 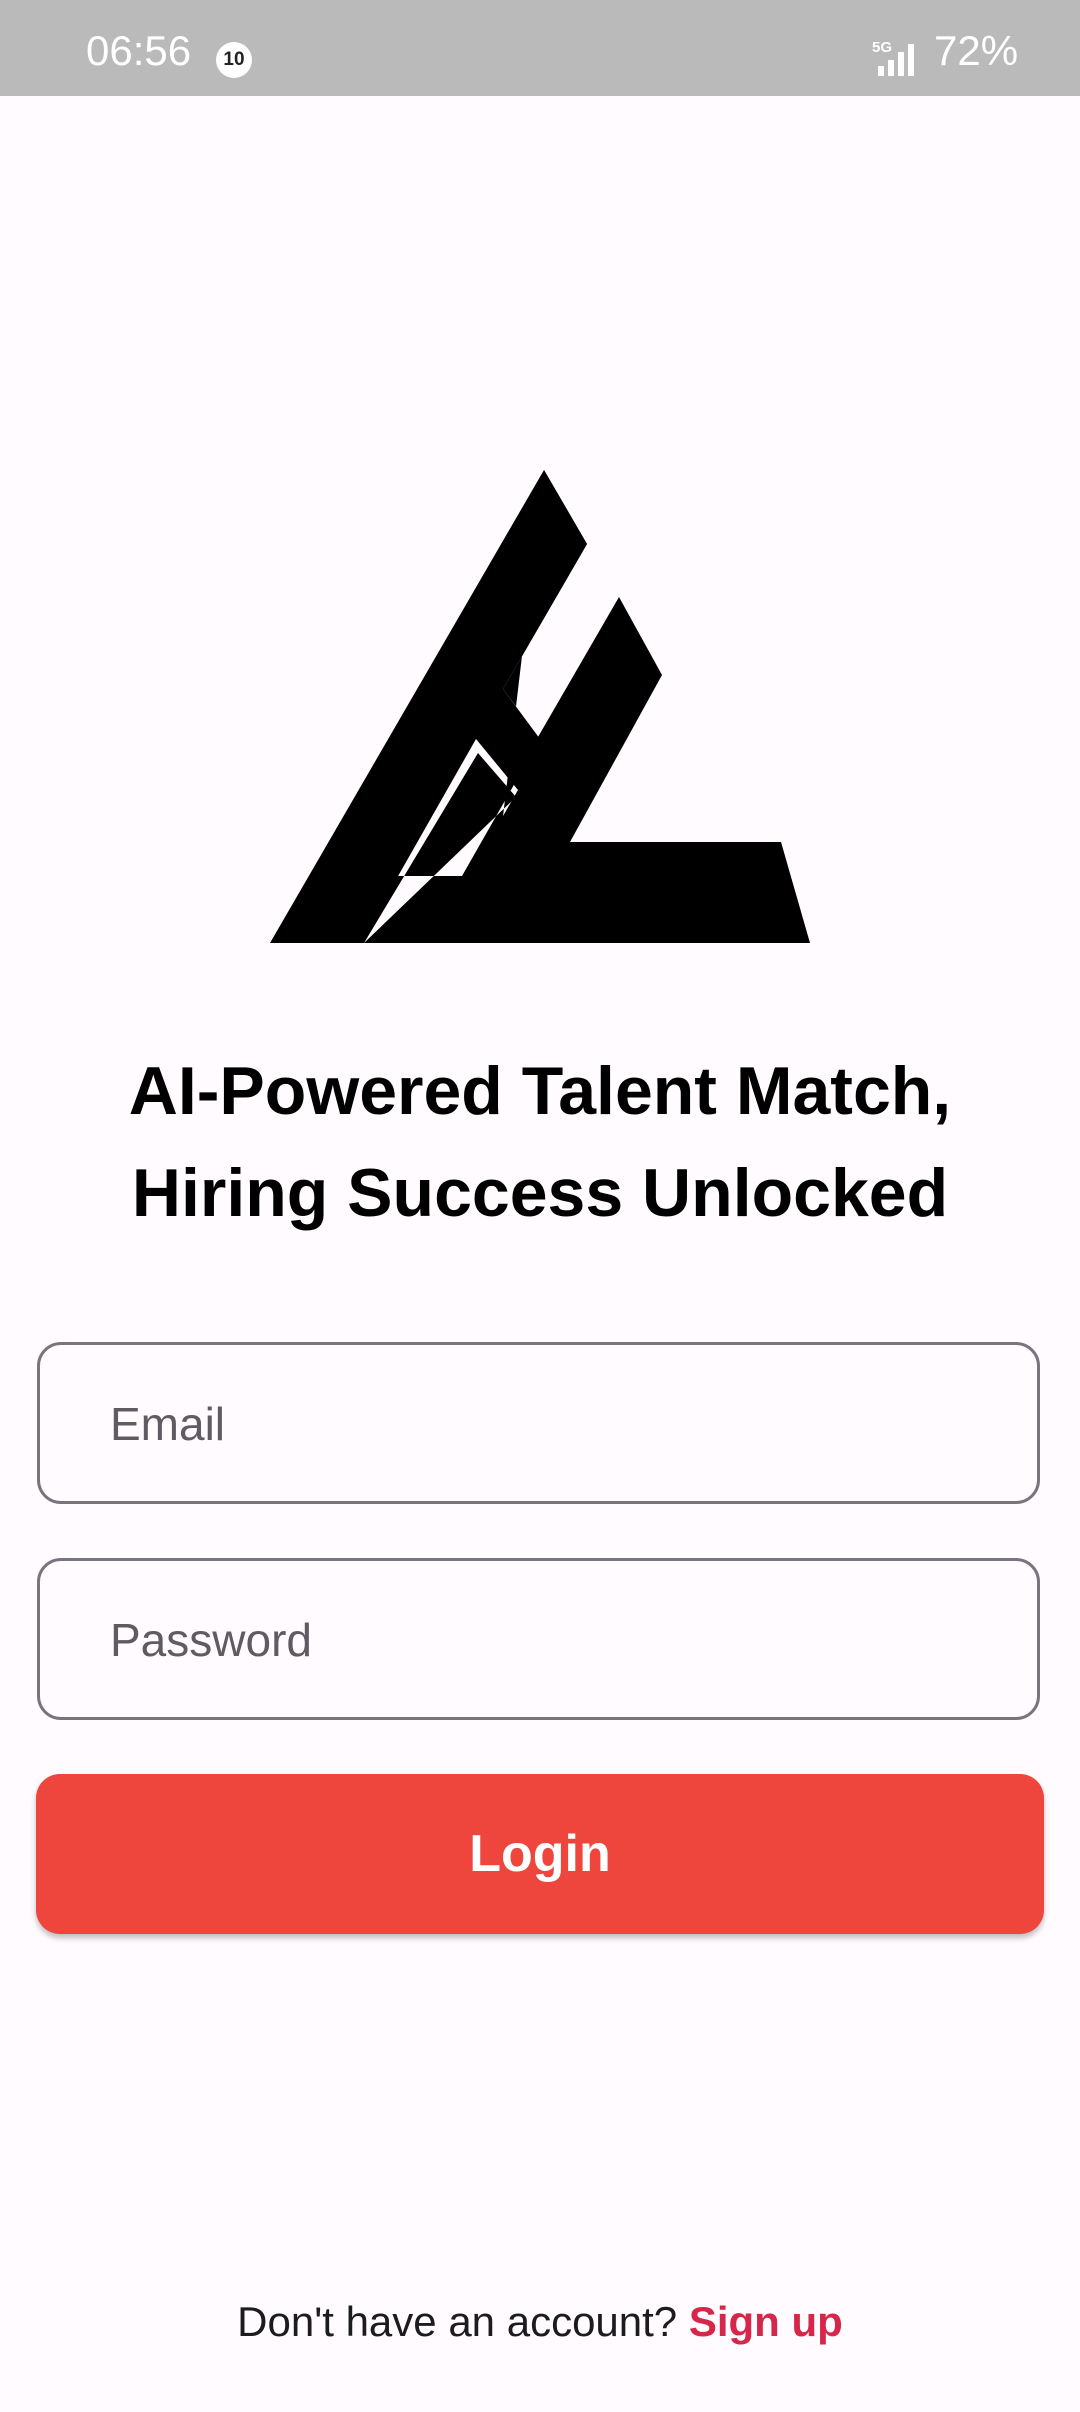 What do you see at coordinates (896, 60) in the screenshot?
I see `signal-strength-icon` at bounding box center [896, 60].